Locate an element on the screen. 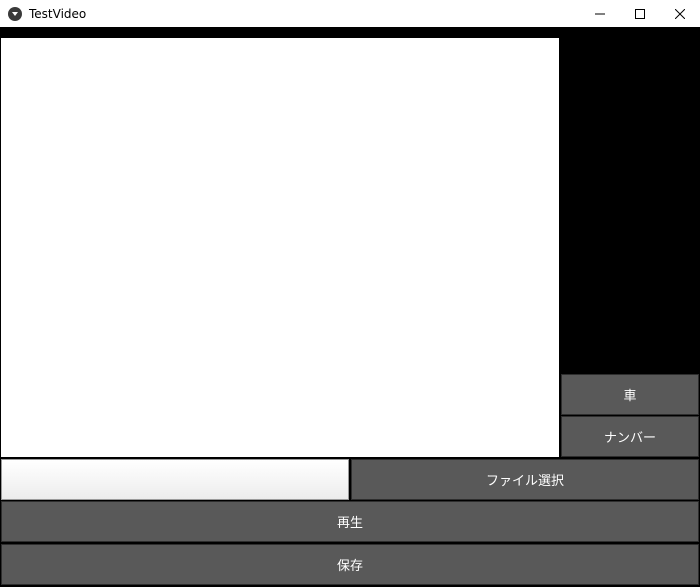 This screenshot has height=587, width=700. minimize-icon is located at coordinates (600, 14).